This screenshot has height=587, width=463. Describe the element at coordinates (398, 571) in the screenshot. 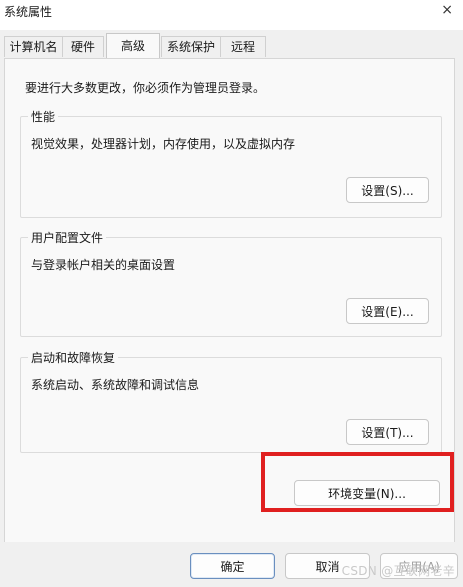

I see `watermark: CSDN @互联网老辛` at that location.